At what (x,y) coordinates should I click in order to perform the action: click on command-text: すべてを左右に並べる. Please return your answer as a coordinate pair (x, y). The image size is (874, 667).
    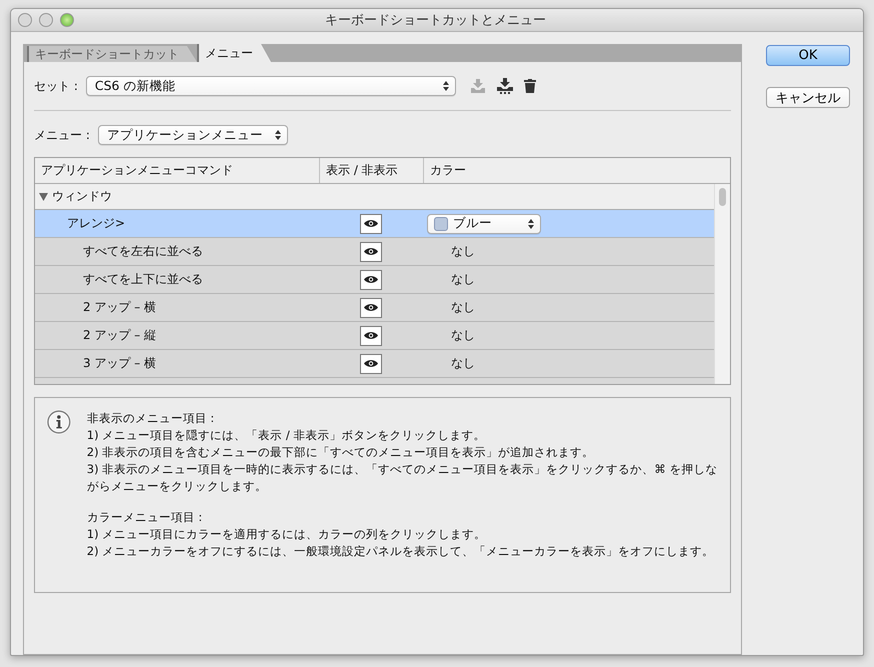
    Looking at the image, I should click on (143, 251).